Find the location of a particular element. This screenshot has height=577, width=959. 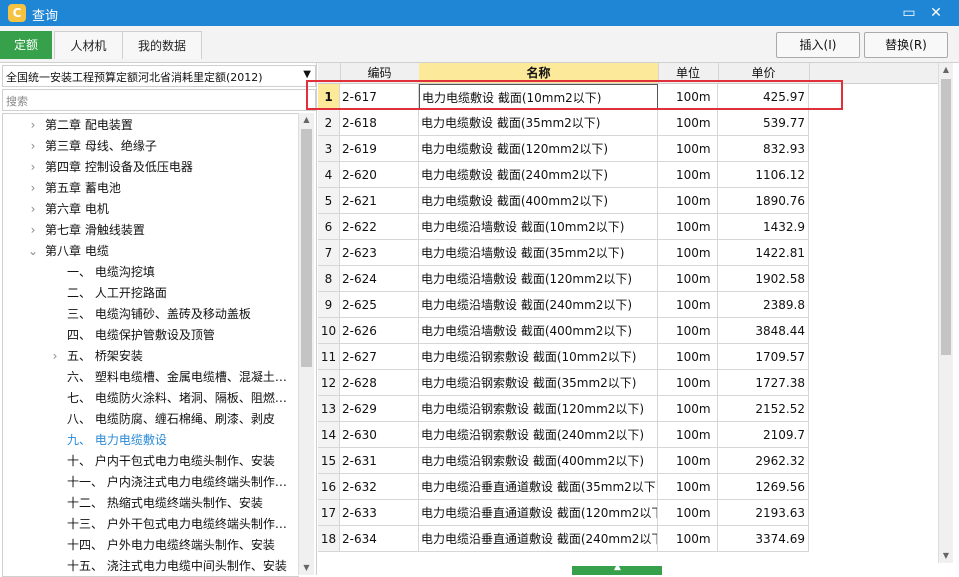

tree-item: 八、 电缆防腐、缠石棉绳、刷漆、剥皮 is located at coordinates (150, 419).